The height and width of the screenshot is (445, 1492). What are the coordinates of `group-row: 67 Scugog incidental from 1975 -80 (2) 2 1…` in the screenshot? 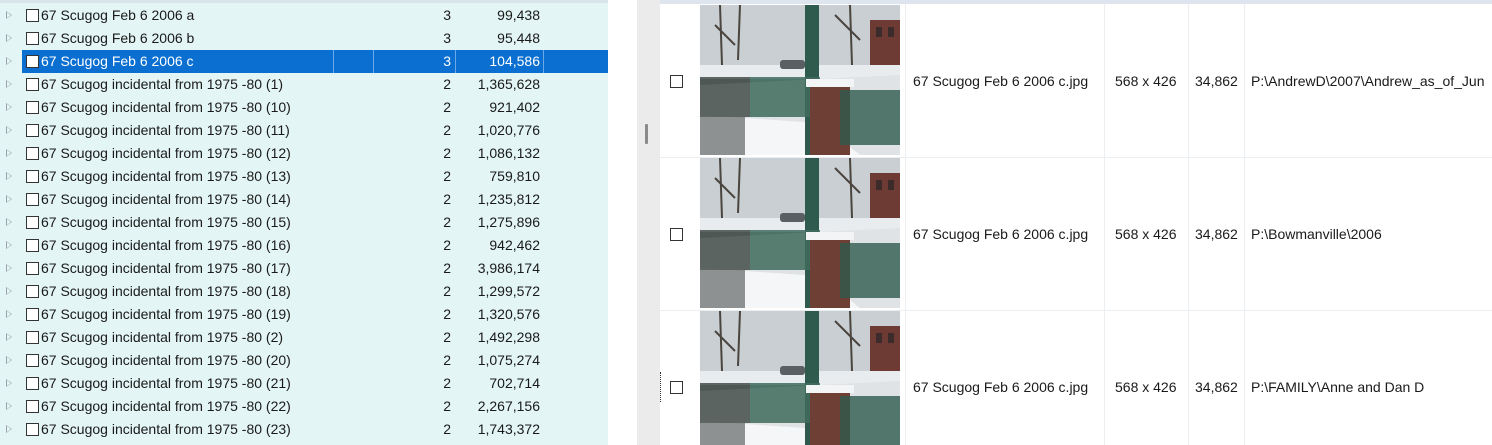 It's located at (304, 337).